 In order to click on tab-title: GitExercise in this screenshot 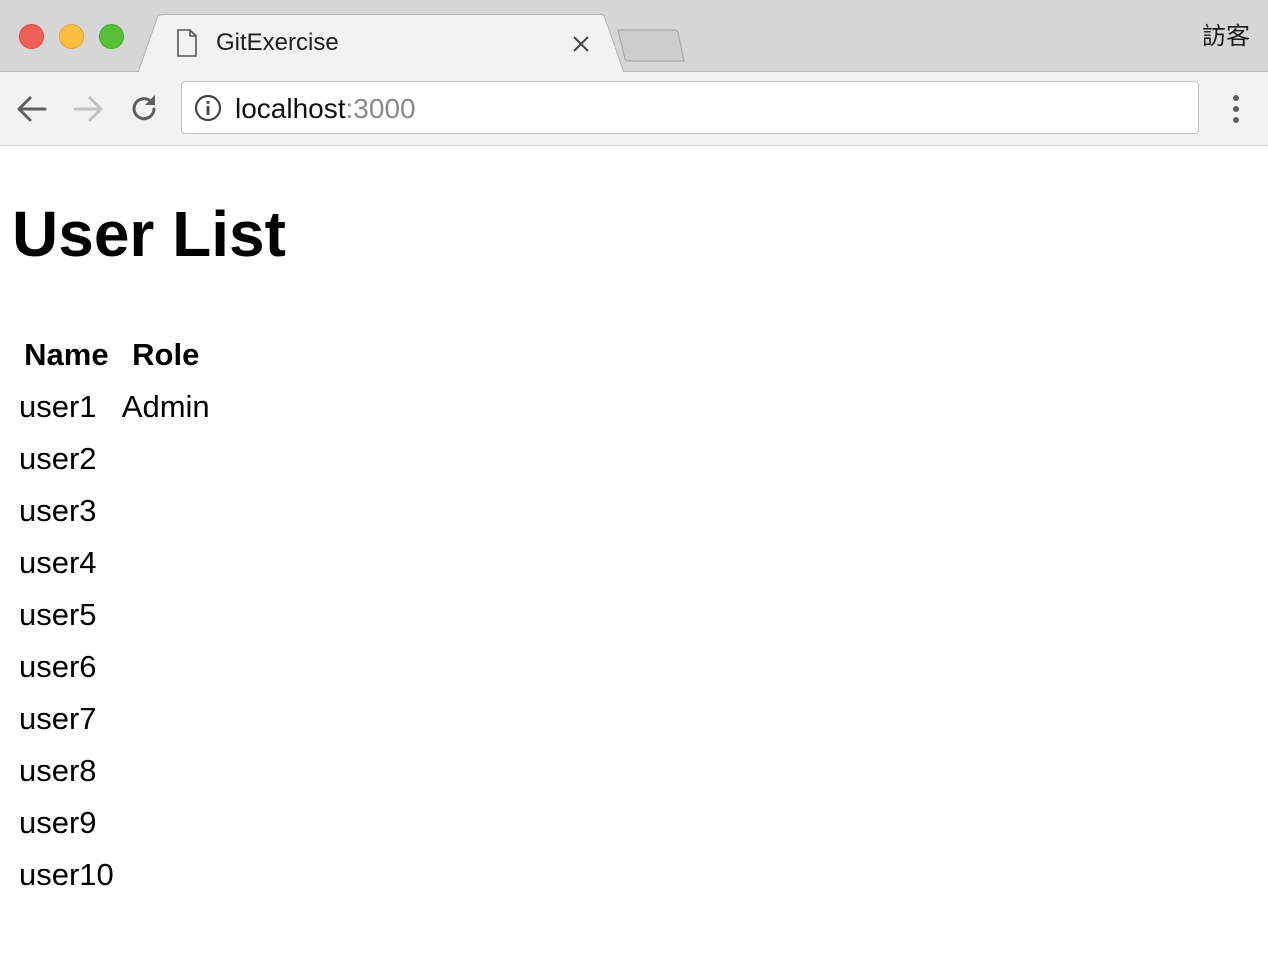, I will do `click(277, 42)`.